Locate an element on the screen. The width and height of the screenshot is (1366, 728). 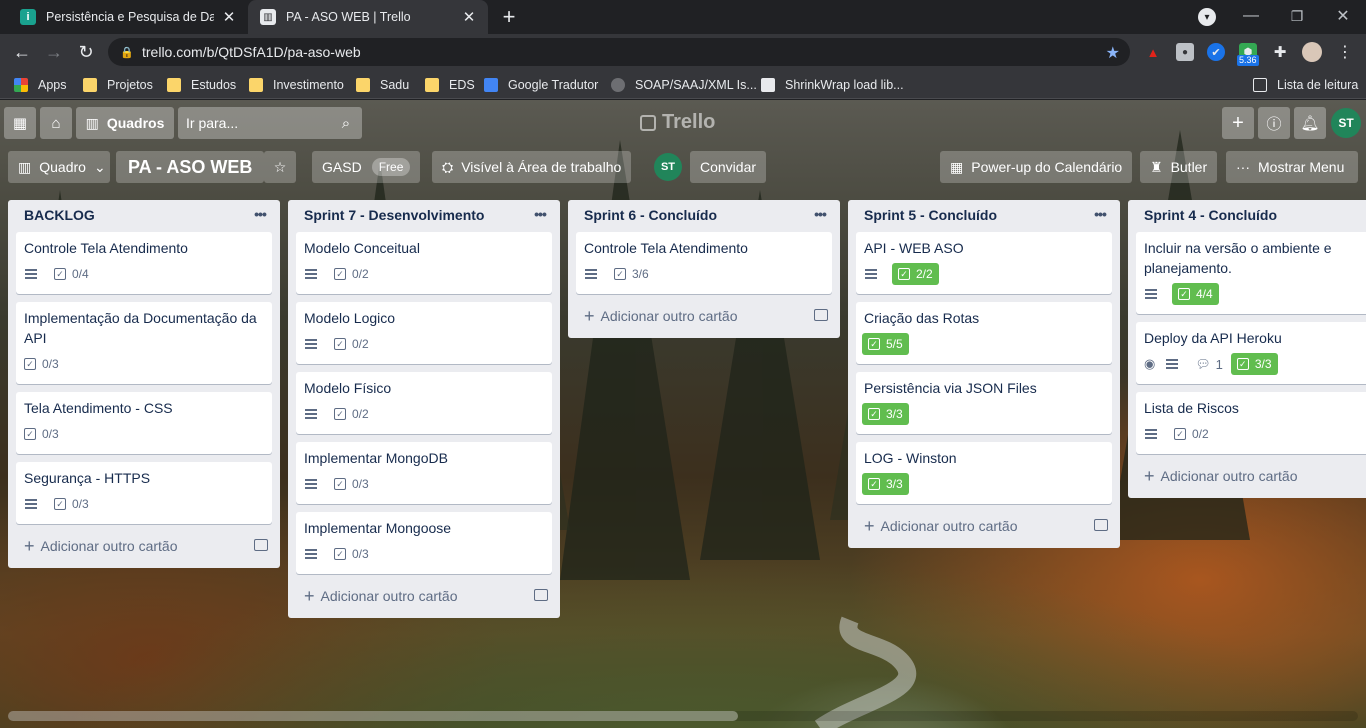
list-header: Sprint 4 - Concluído••• is located at coordinates (1251, 215).